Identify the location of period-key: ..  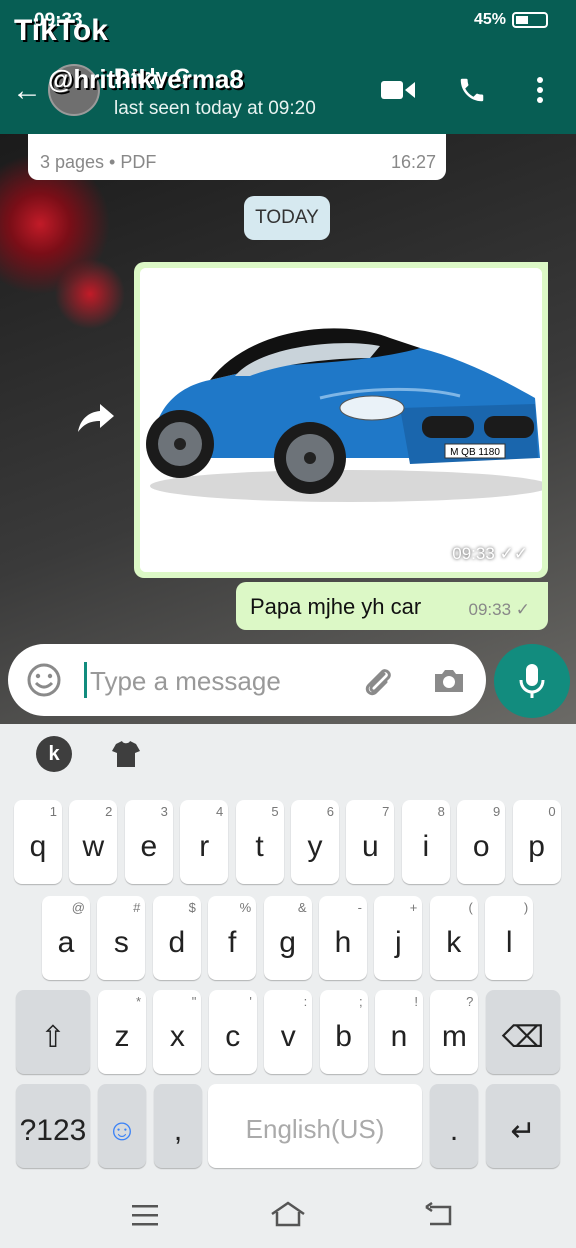
(454, 1126).